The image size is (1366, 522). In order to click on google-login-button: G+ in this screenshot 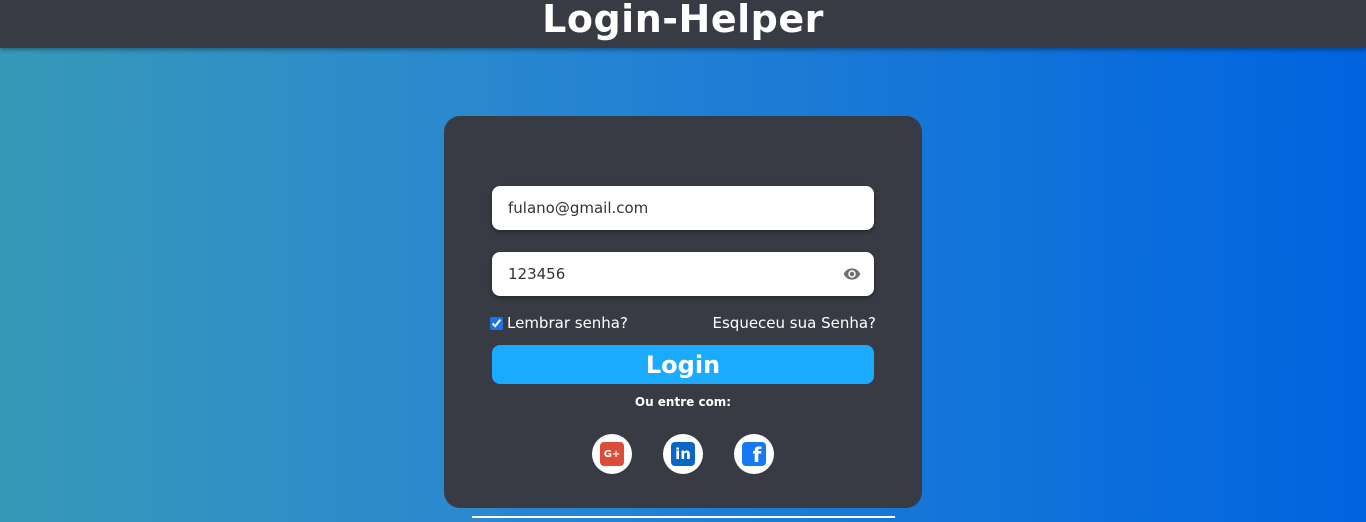, I will do `click(612, 454)`.